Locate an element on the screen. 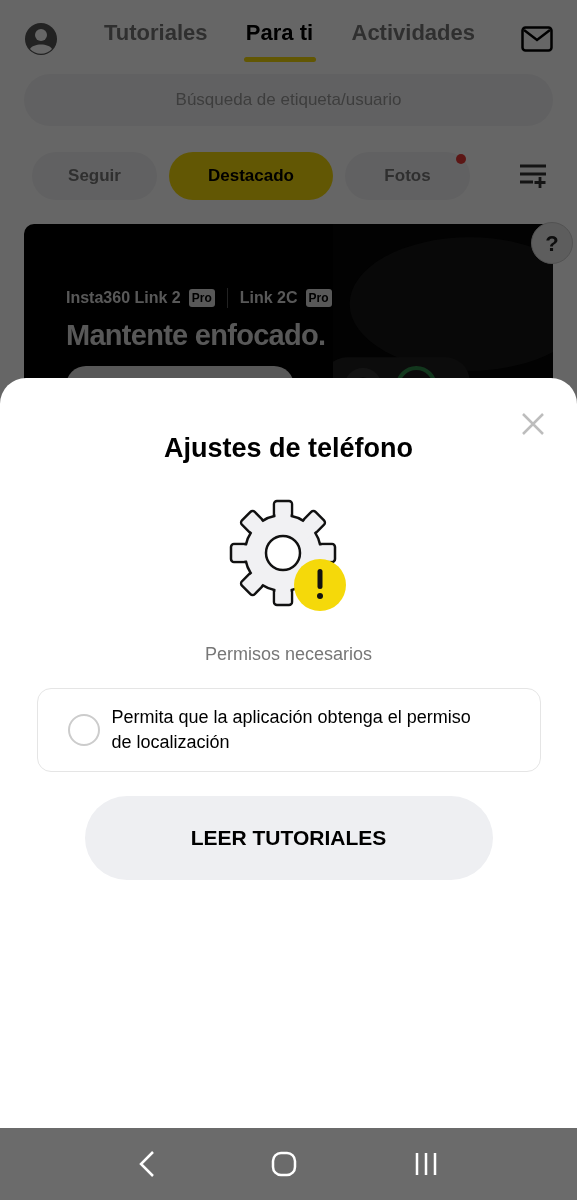  close-button is located at coordinates (533, 424).